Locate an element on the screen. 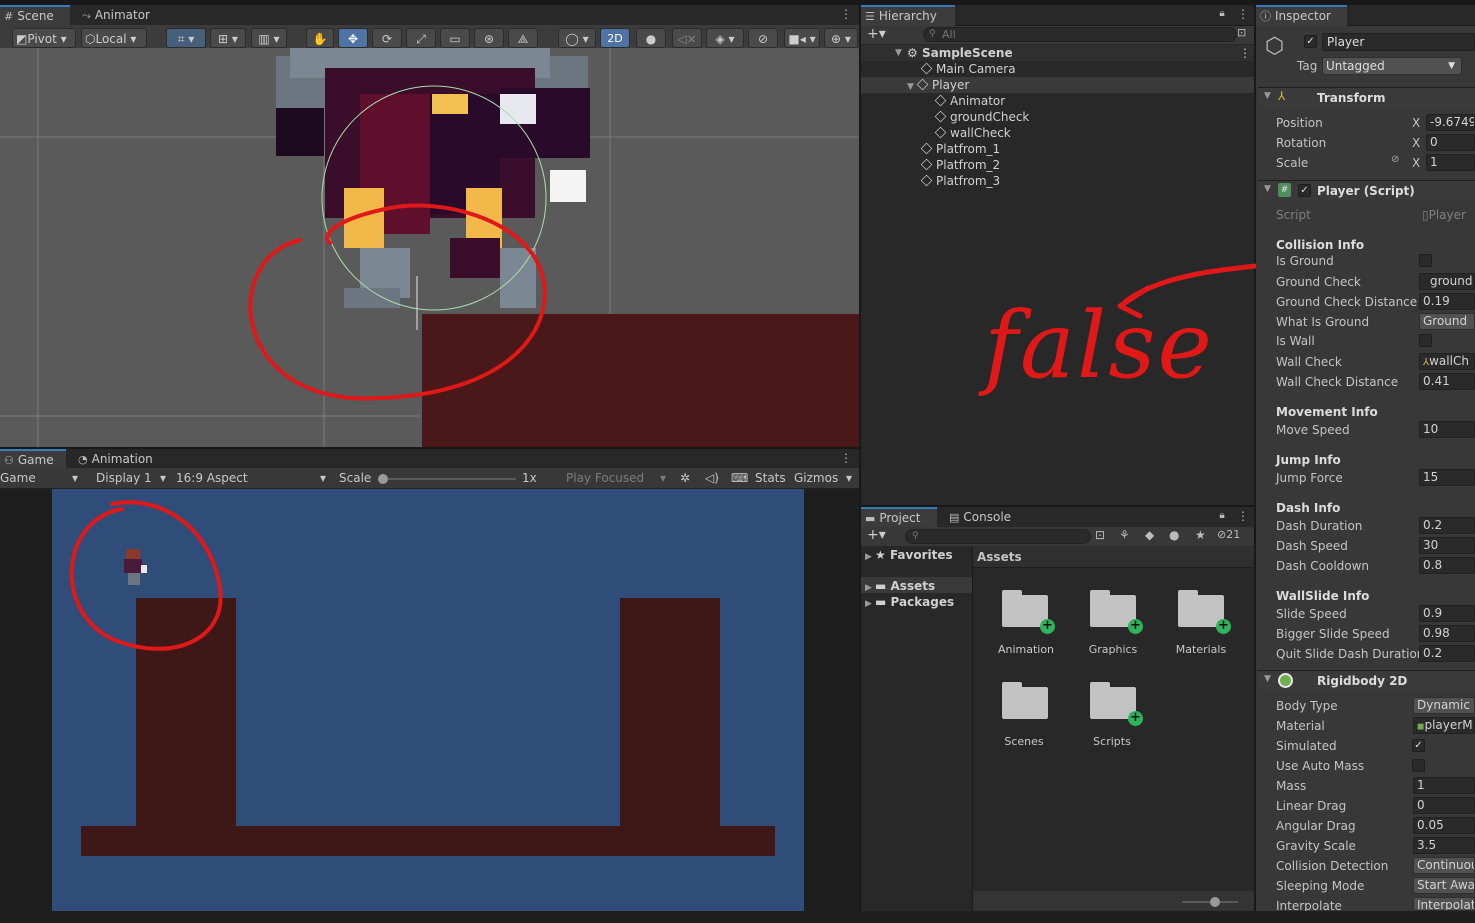  favorite-star-icon: ★ is located at coordinates (1200, 535).